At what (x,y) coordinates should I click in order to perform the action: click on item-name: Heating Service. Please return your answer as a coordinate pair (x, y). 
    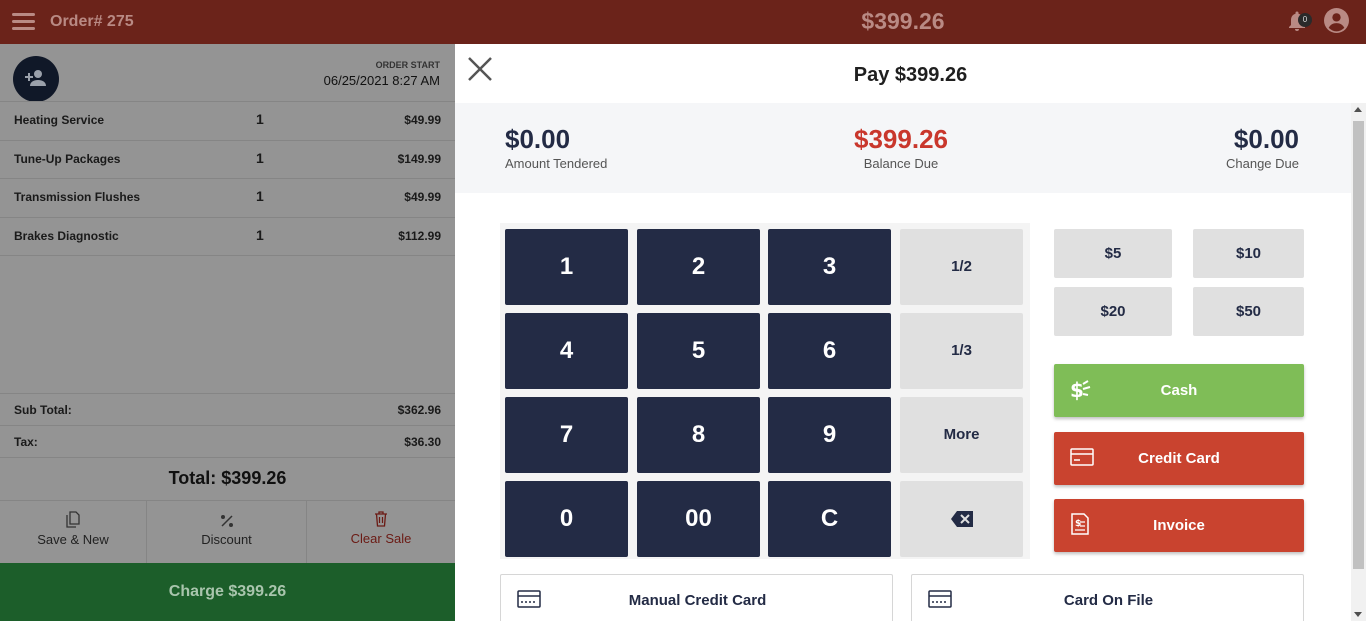
    Looking at the image, I should click on (59, 120).